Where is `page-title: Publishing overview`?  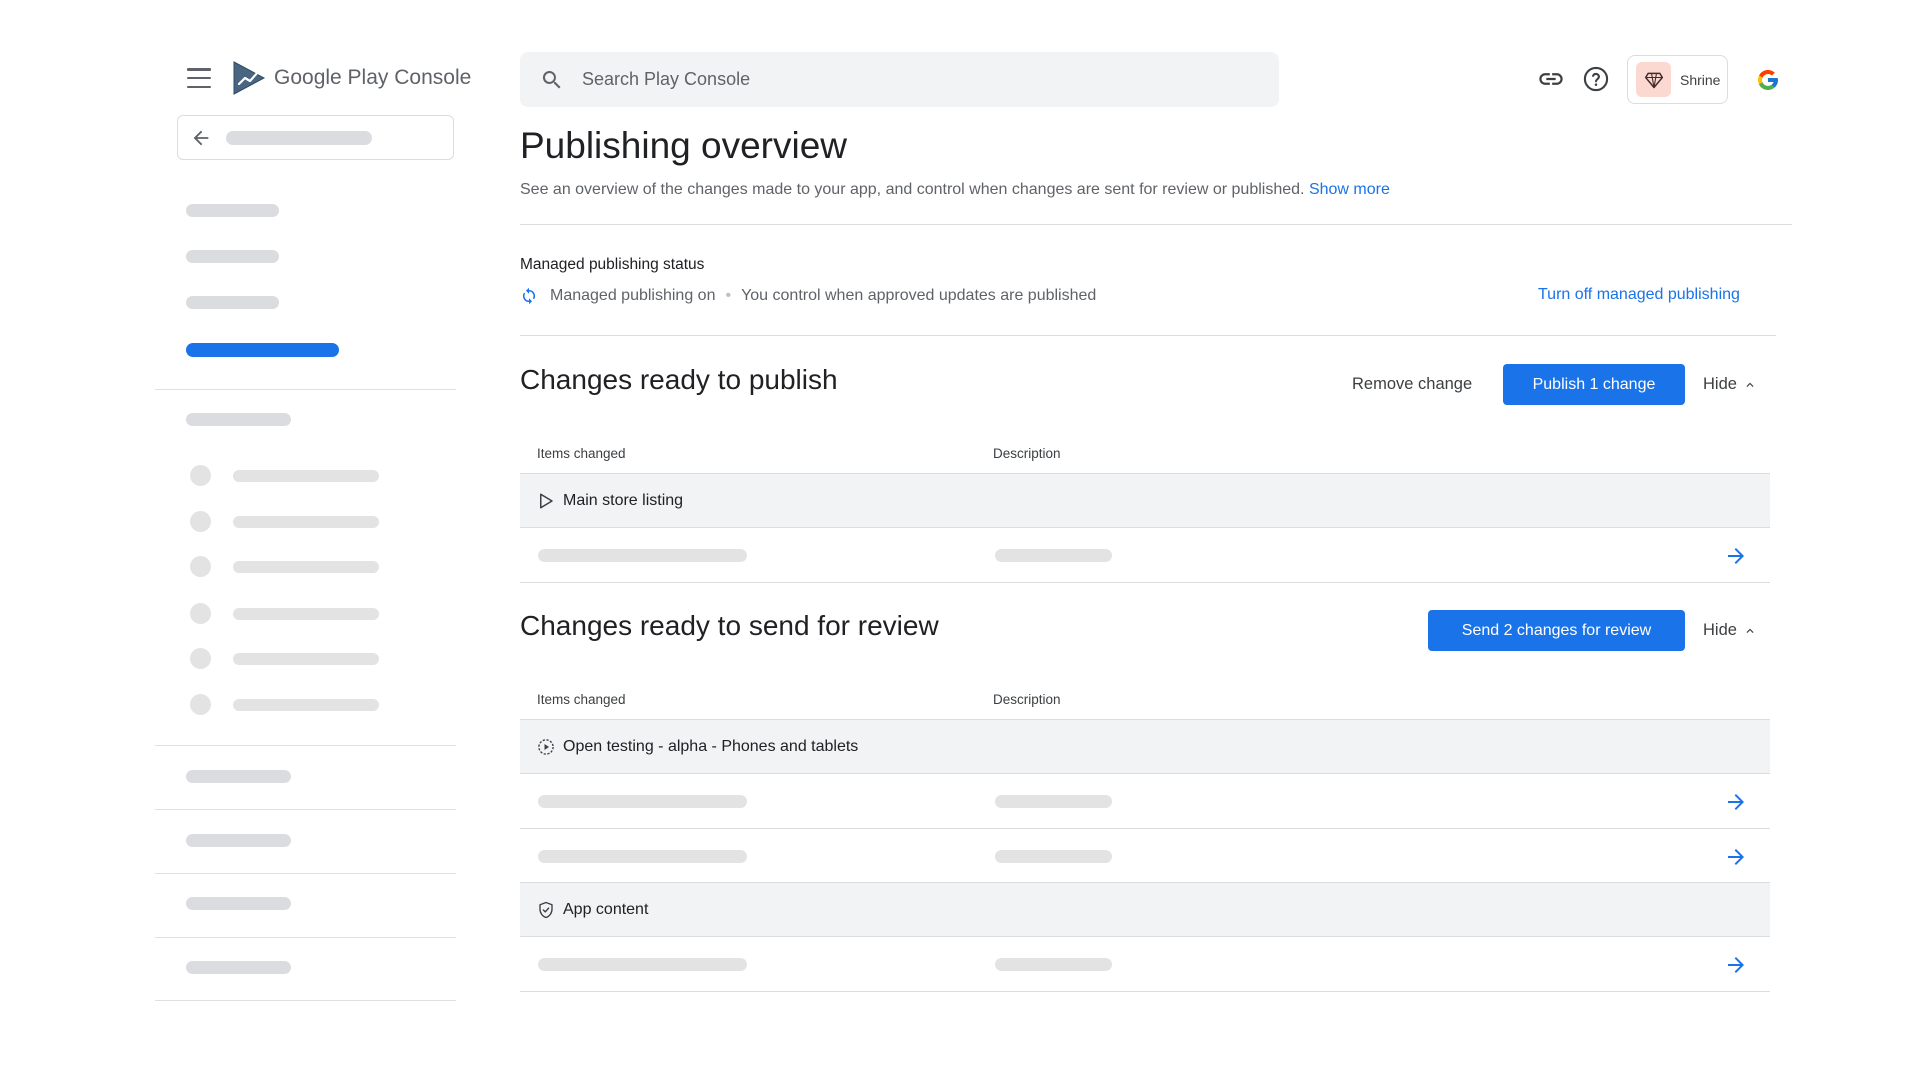
page-title: Publishing overview is located at coordinates (684, 145).